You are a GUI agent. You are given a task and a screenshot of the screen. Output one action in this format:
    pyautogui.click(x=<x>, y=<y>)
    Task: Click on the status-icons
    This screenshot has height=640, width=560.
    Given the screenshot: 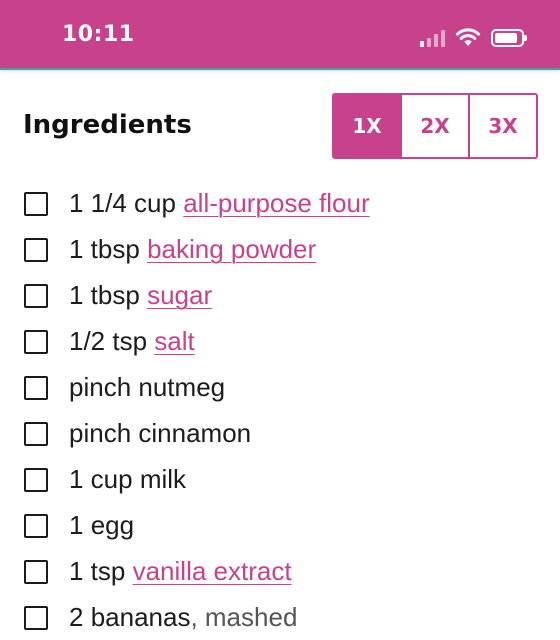 What is the action you would take?
    pyautogui.click(x=473, y=37)
    